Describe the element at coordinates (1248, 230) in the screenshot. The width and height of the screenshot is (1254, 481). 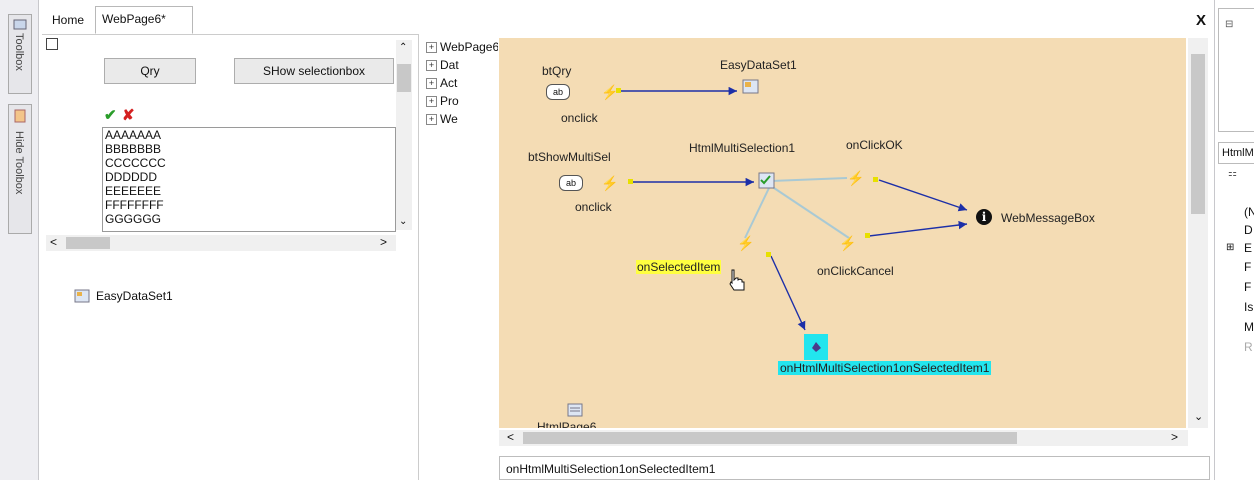
I see `property-row: D` at that location.